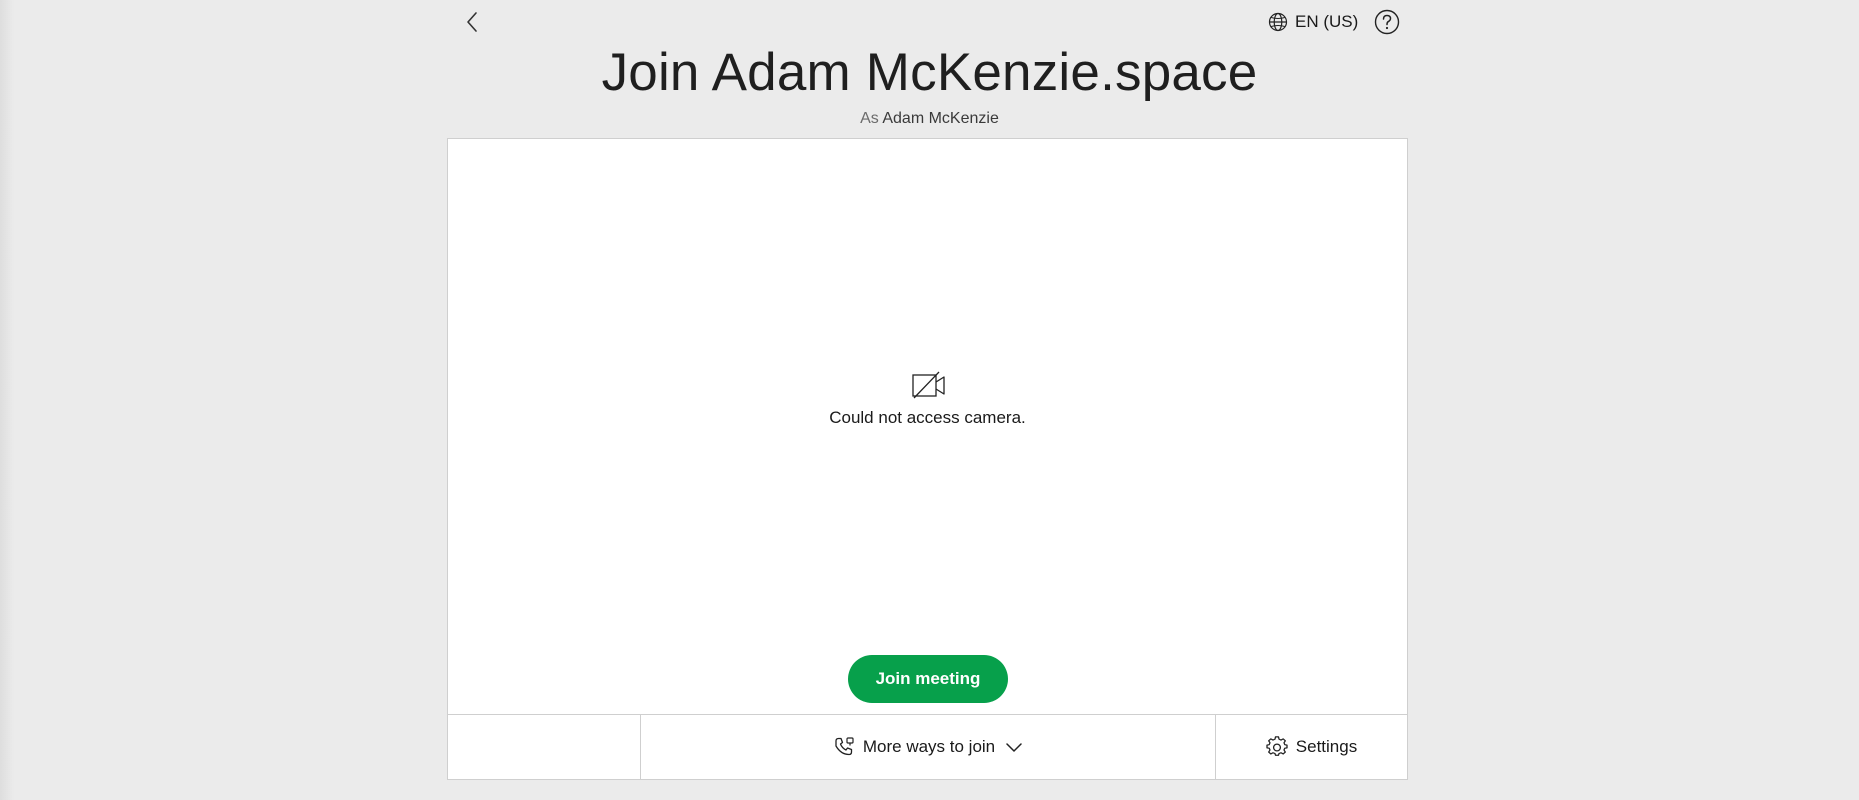 Image resolution: width=1859 pixels, height=800 pixels. Describe the element at coordinates (1277, 747) in the screenshot. I see `gear-icon` at that location.